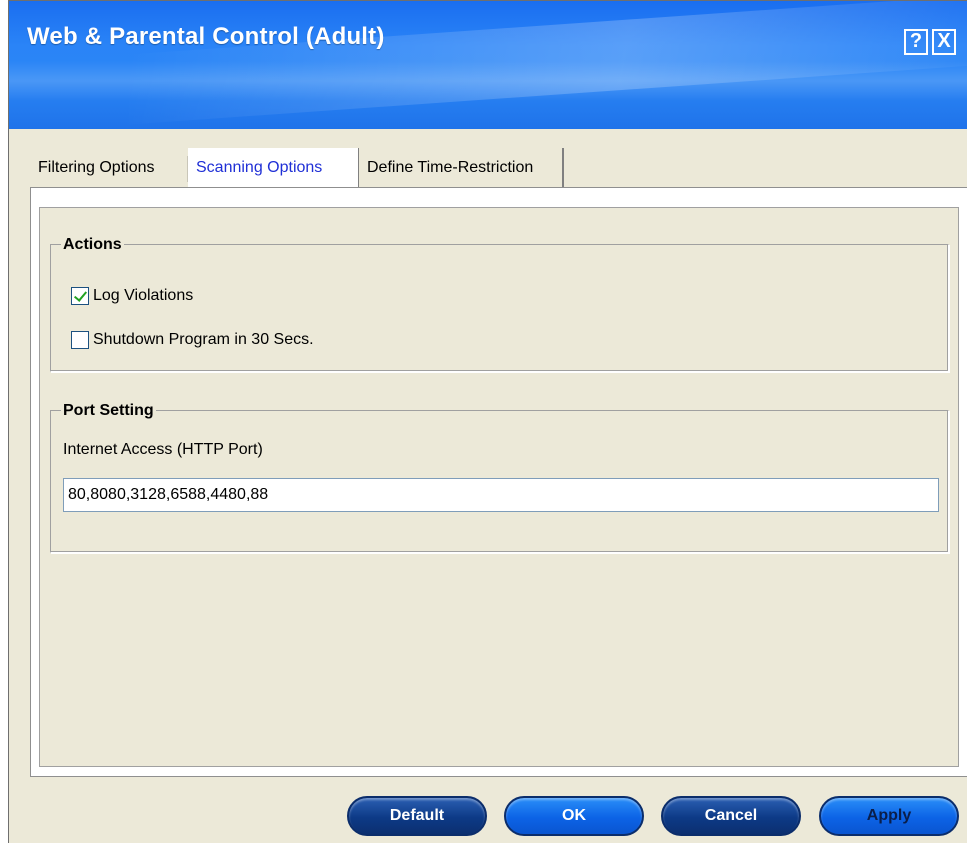 The width and height of the screenshot is (967, 843). Describe the element at coordinates (206, 36) in the screenshot. I see `window-title: Web & Parental Control (Adult)` at that location.